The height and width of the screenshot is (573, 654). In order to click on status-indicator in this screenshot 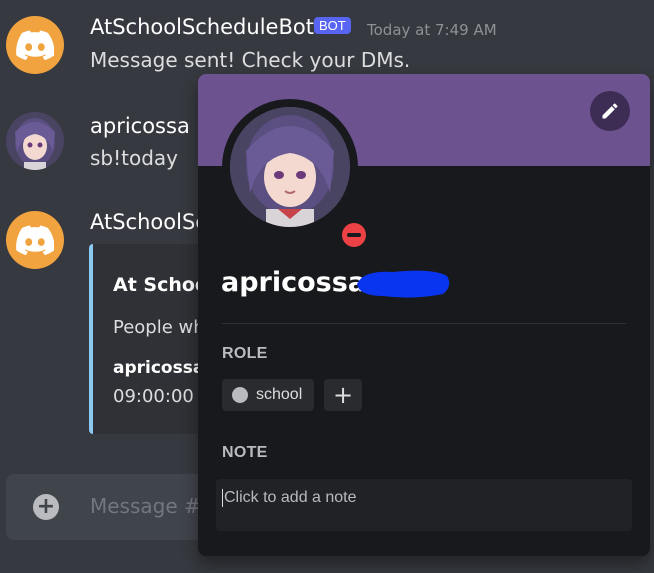, I will do `click(354, 235)`.